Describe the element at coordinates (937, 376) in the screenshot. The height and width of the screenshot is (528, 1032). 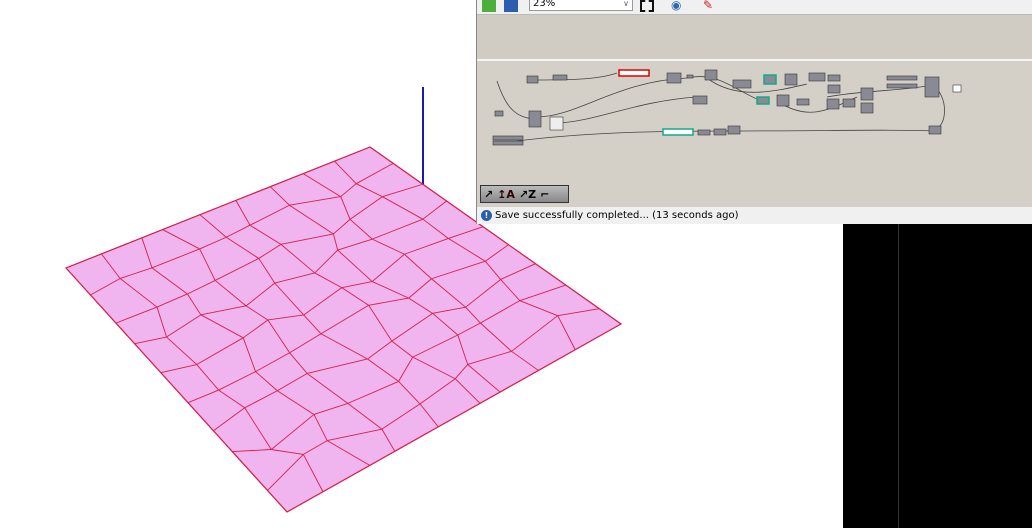
I see `black-panel` at that location.